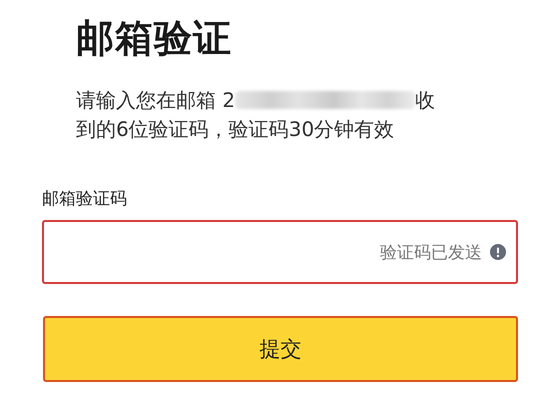  Describe the element at coordinates (154, 38) in the screenshot. I see `page-title: 邮箱验证` at that location.